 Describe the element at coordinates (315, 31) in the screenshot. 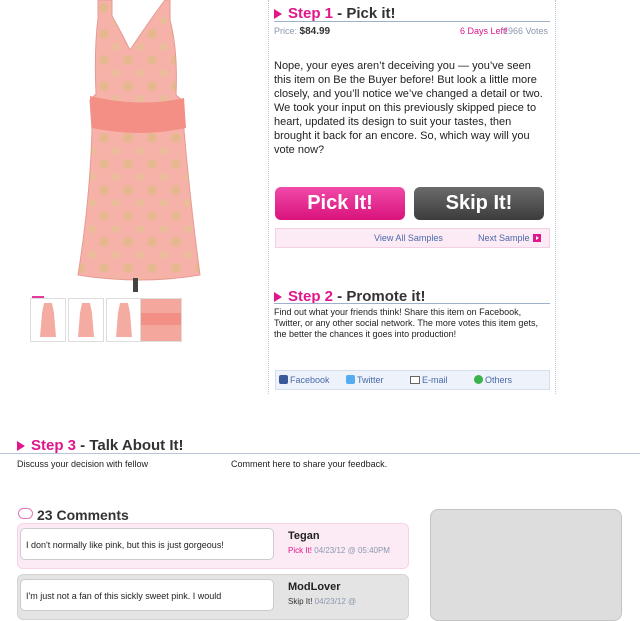

I see `price-value: $84.99` at that location.